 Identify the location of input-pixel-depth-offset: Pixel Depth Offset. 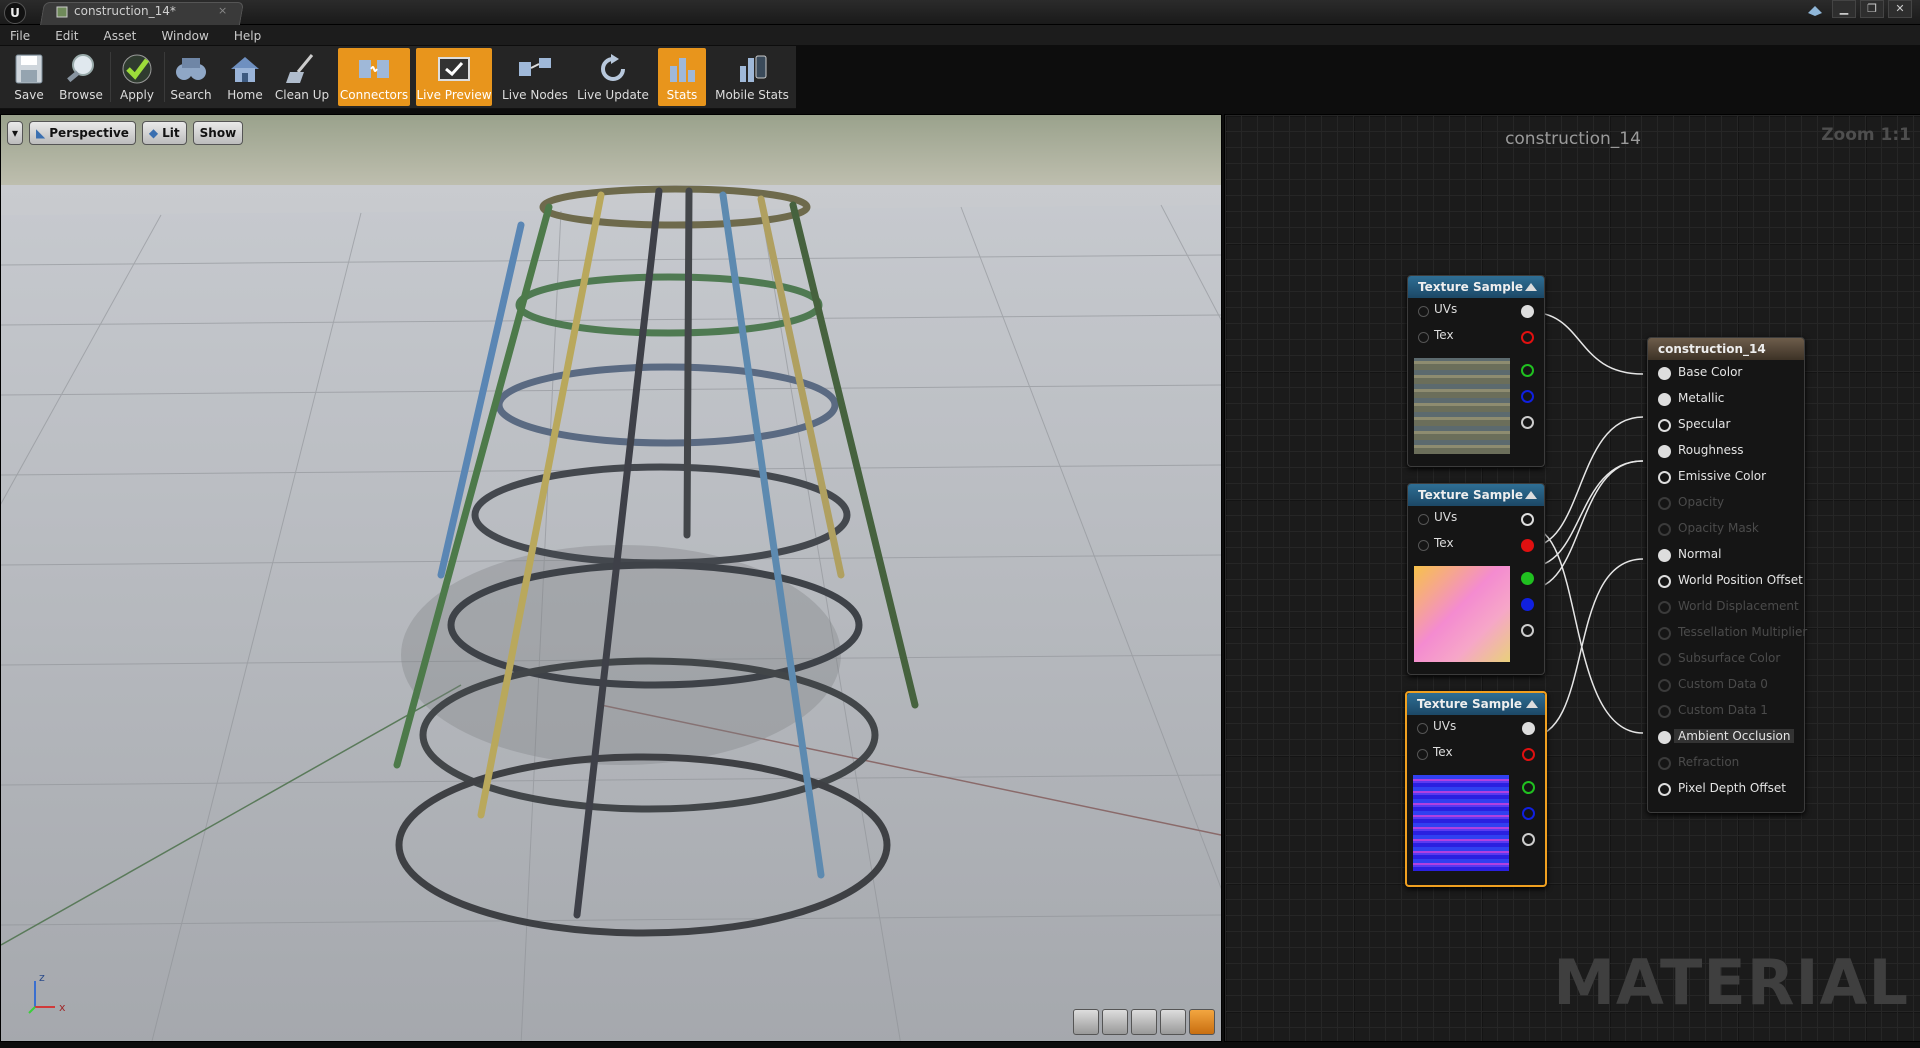
(1726, 789).